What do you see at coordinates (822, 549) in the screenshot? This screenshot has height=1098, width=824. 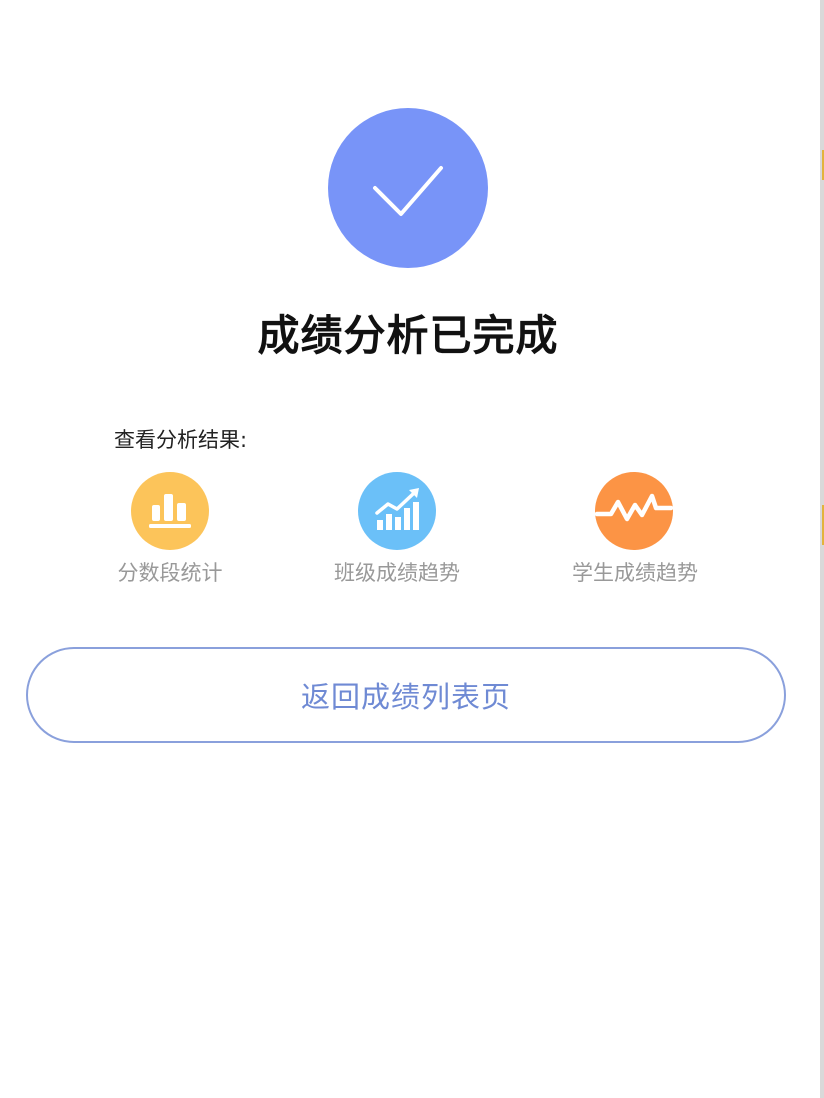 I see `window-edge` at bounding box center [822, 549].